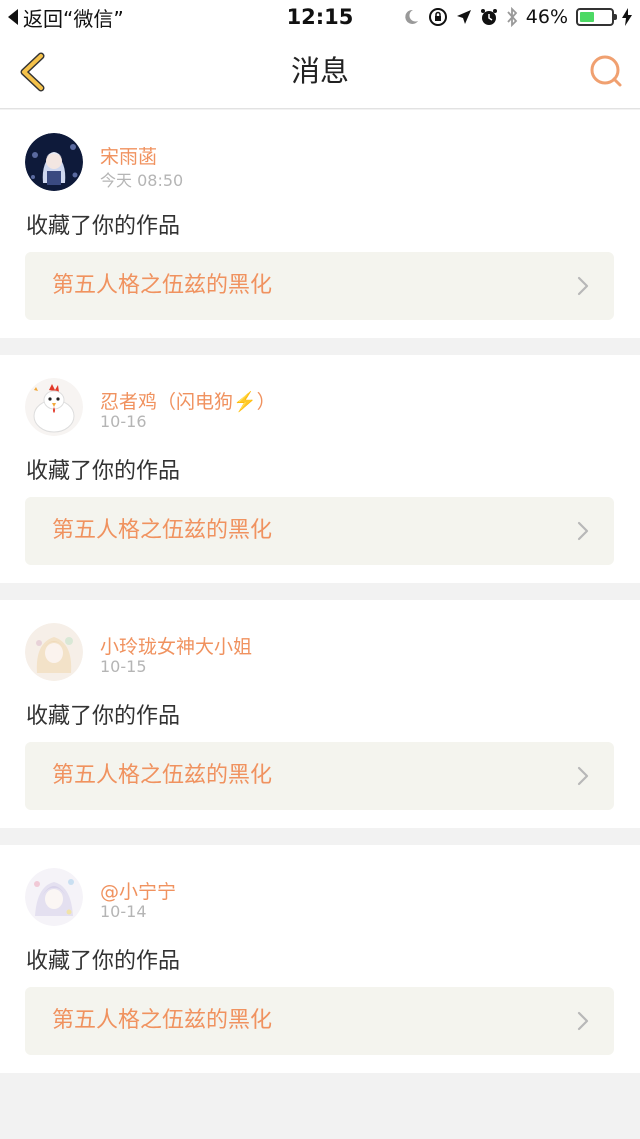 The height and width of the screenshot is (1139, 640). I want to click on moon-icon, so click(411, 17).